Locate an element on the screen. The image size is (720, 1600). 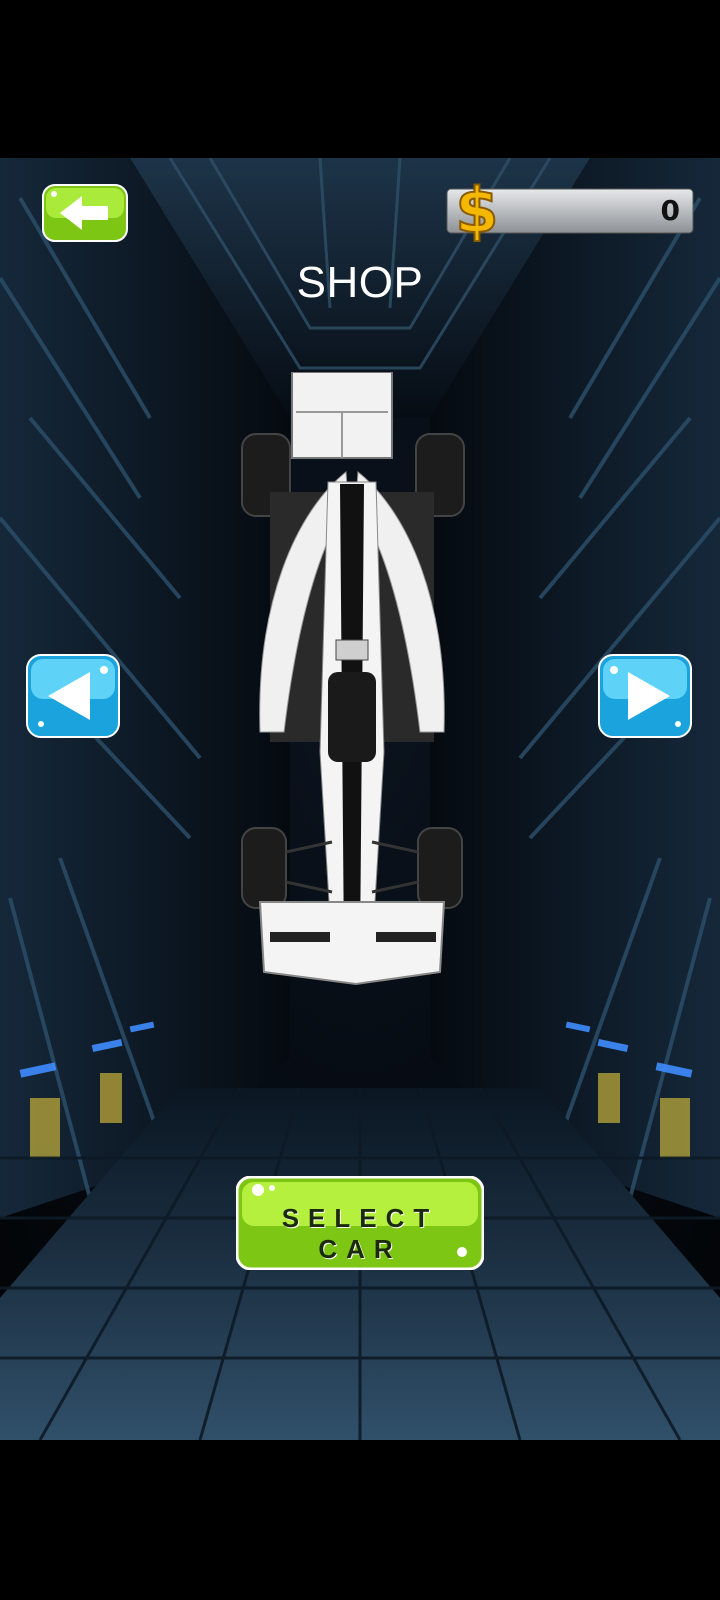
coin-count: 0 is located at coordinates (670, 210).